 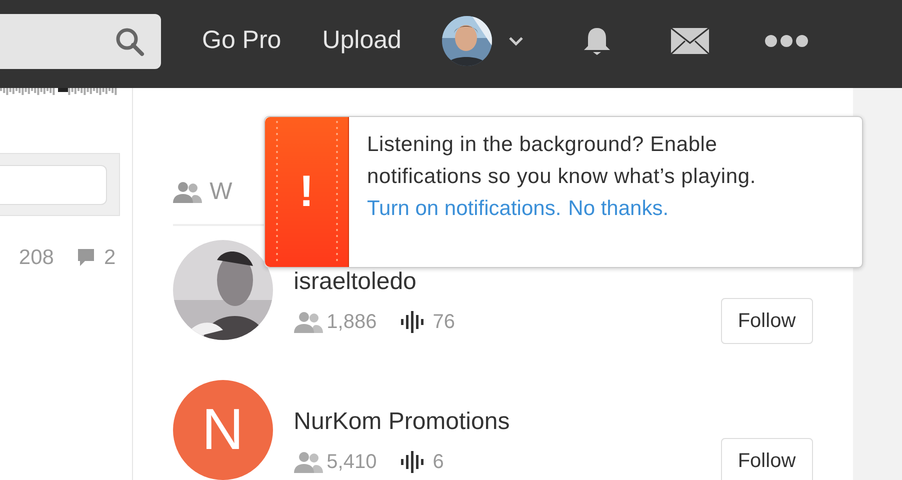 What do you see at coordinates (553, 282) in the screenshot?
I see `user-name: israeltoledo` at bounding box center [553, 282].